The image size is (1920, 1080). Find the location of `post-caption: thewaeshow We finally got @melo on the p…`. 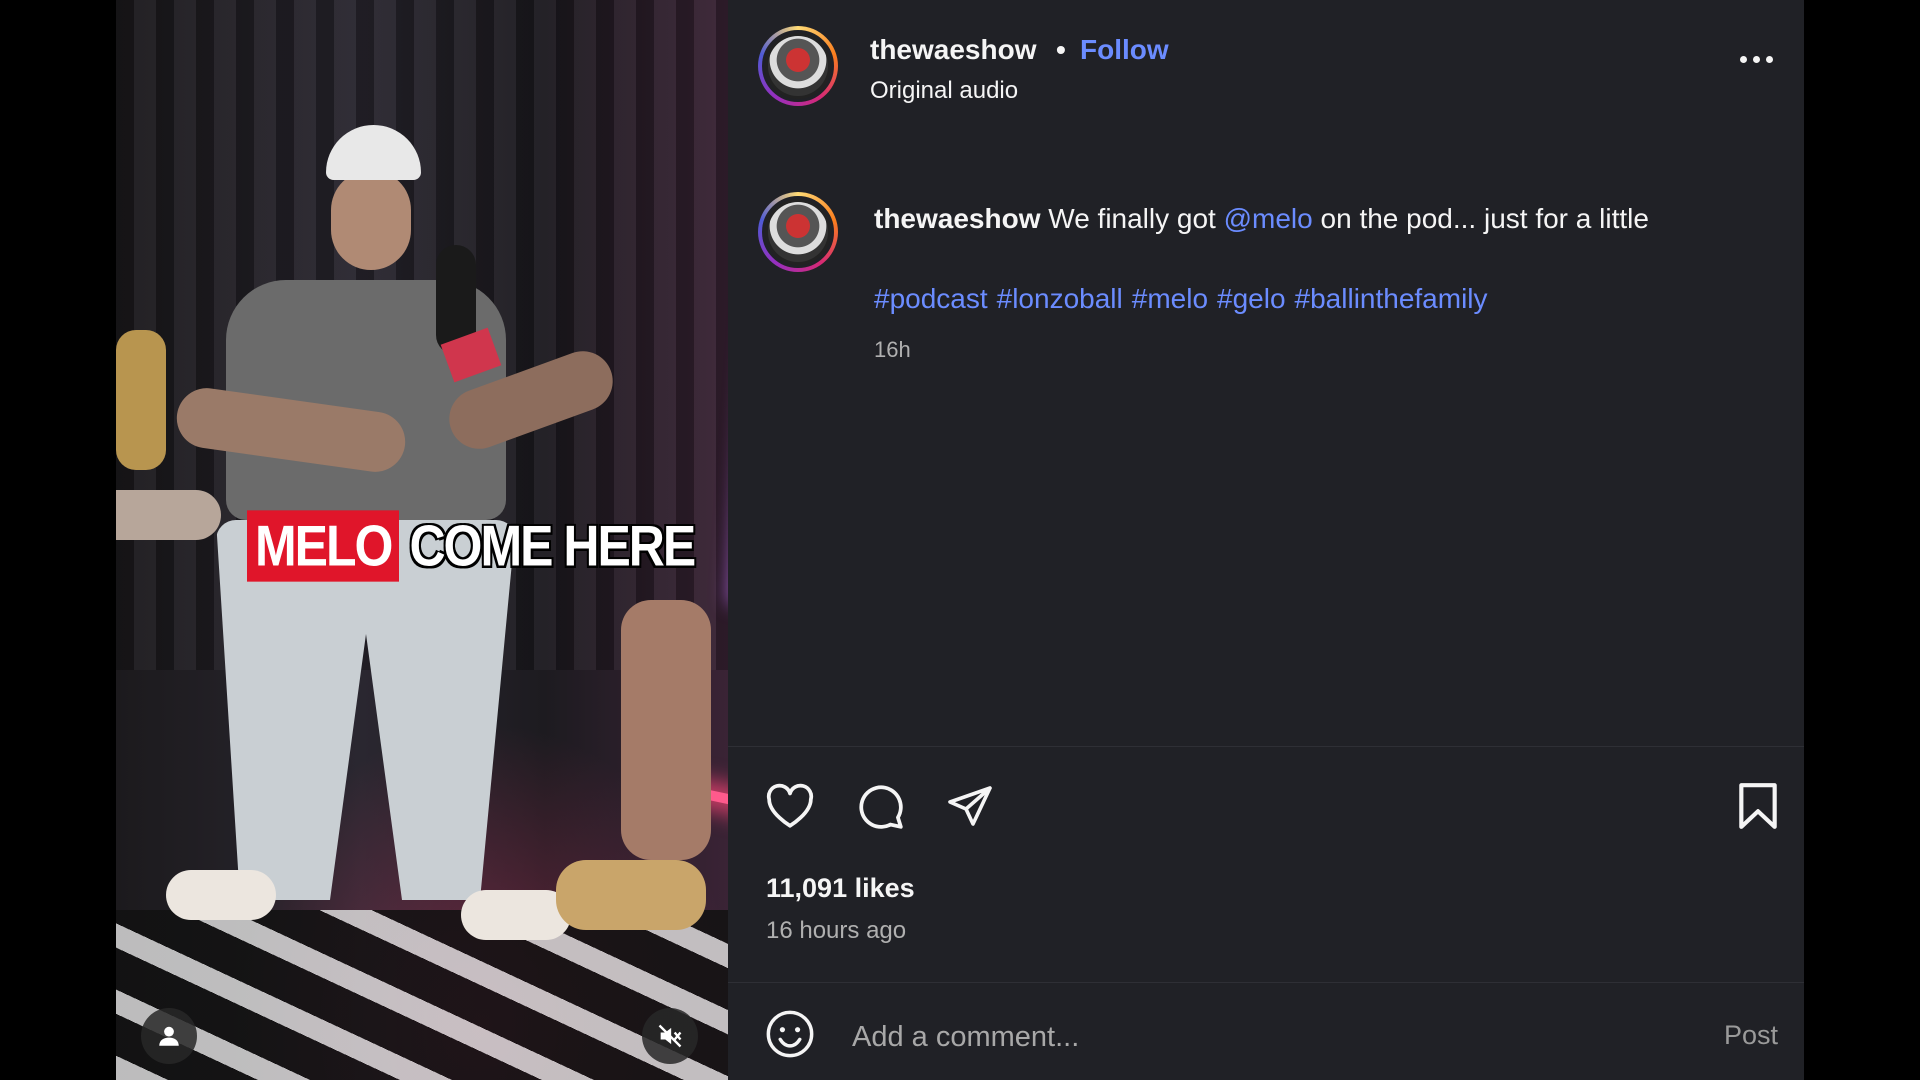

post-caption: thewaeshow We finally got @melo on the p… is located at coordinates (1261, 219).